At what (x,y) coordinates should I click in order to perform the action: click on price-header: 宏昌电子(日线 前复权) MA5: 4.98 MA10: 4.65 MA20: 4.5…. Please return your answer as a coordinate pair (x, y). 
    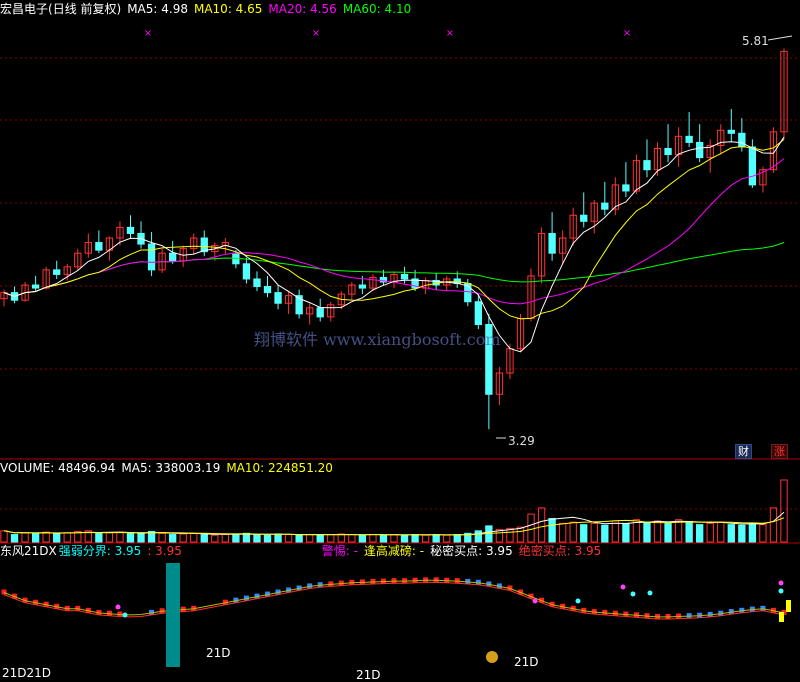
    Looking at the image, I should click on (208, 9).